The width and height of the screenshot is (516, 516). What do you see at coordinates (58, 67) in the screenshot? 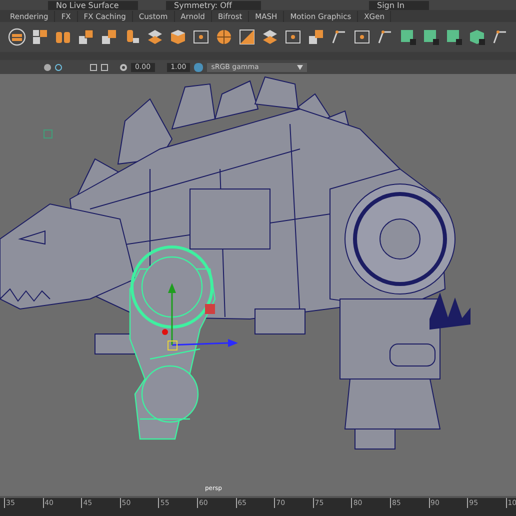
I see `ring-icon` at bounding box center [58, 67].